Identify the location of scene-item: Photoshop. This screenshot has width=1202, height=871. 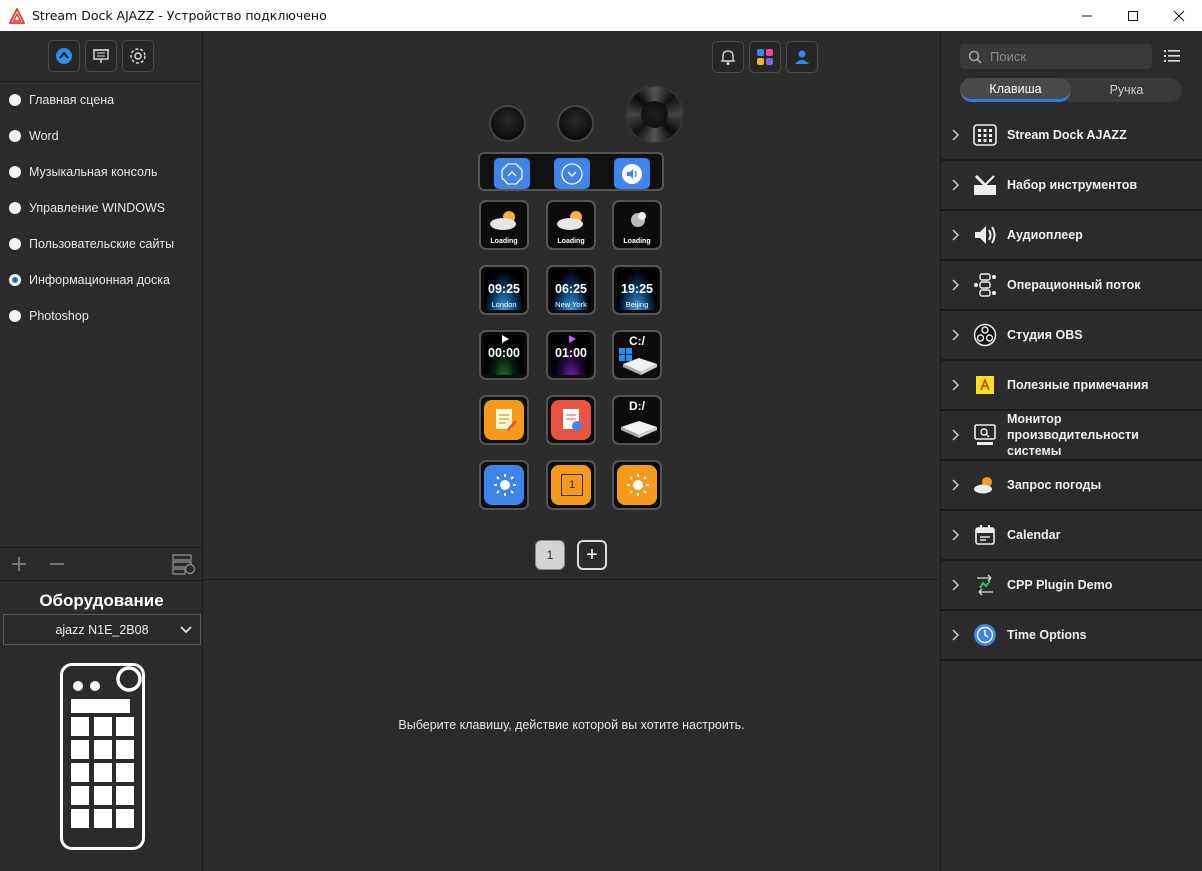
(101, 316).